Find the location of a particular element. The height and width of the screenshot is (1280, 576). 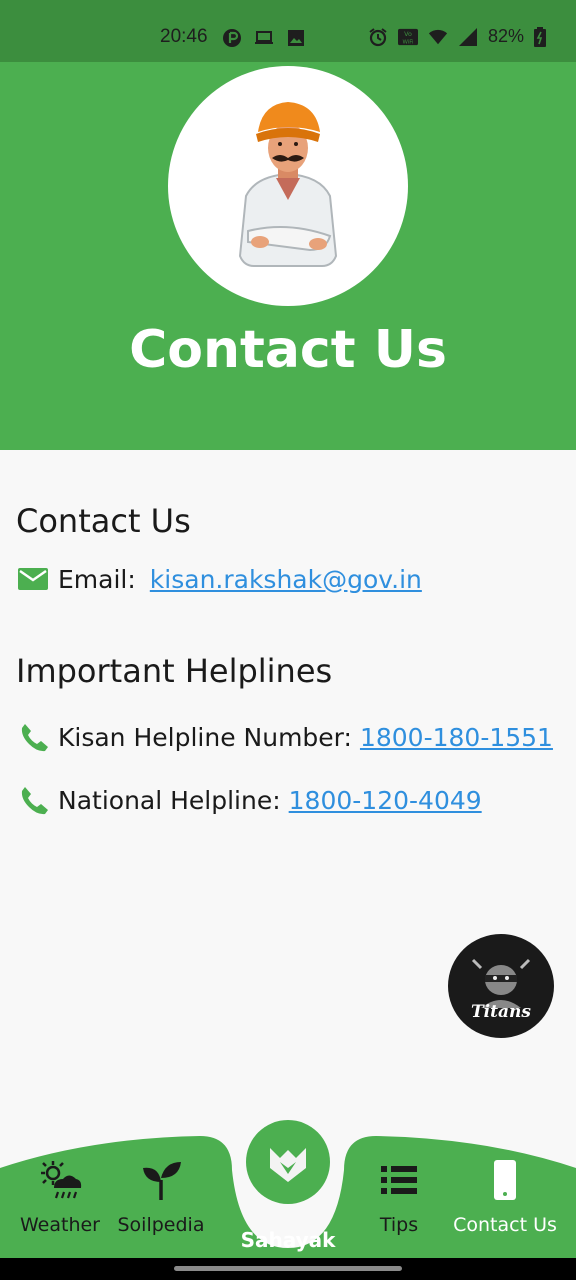

email-label: Email: is located at coordinates (97, 579).